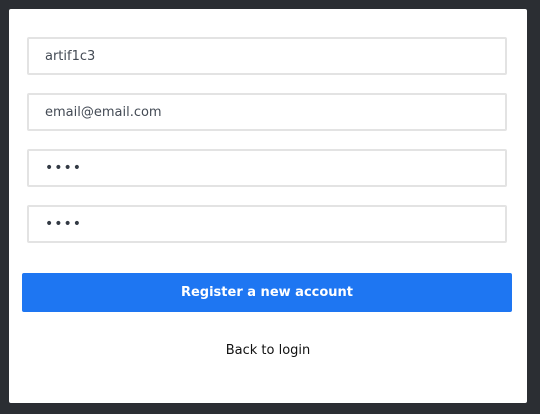 This screenshot has width=540, height=414. I want to click on back-to-login-link: Back to login, so click(268, 350).